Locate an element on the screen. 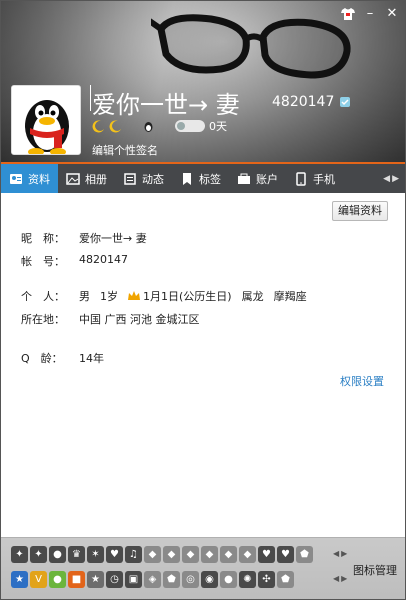 The image size is (406, 600). personal-label: 个 人： is located at coordinates (43, 296).